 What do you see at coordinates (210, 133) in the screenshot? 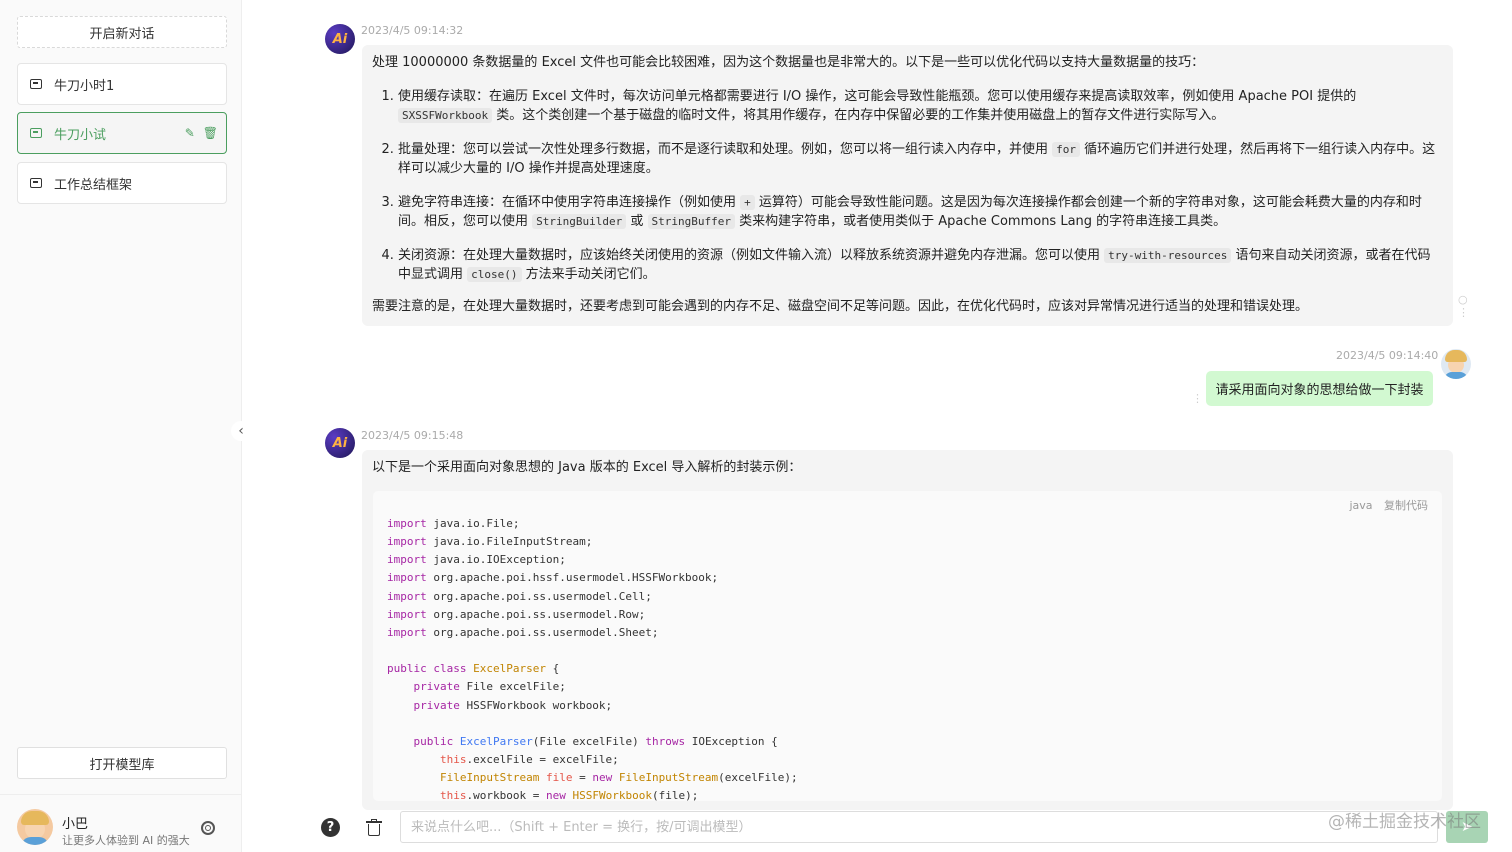
I see `delete-icon: 🗑` at bounding box center [210, 133].